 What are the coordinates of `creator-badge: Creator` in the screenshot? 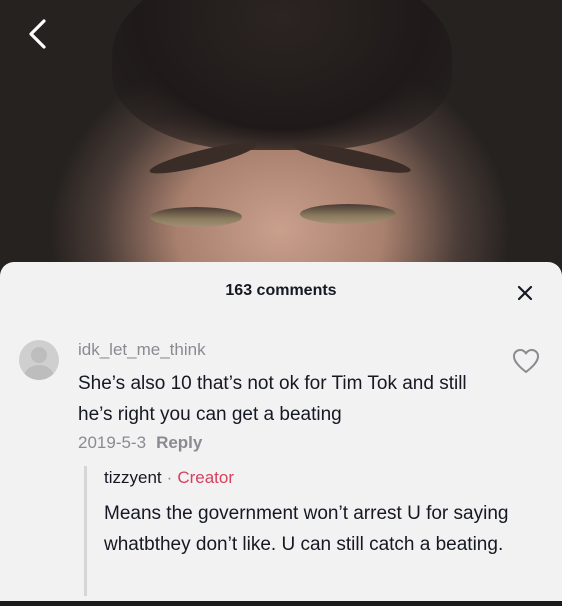 It's located at (205, 477).